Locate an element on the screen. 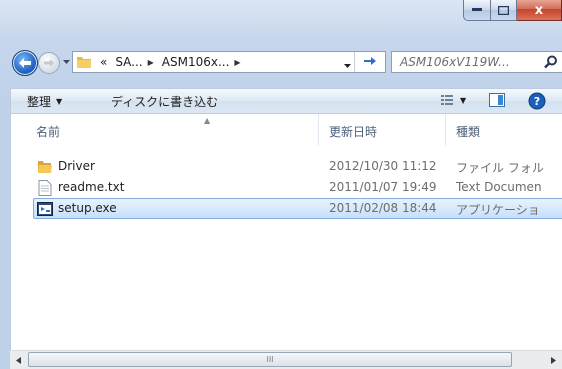 Image resolution: width=562 pixels, height=369 pixels. scroll-left-arrow-icon is located at coordinates (18, 360).